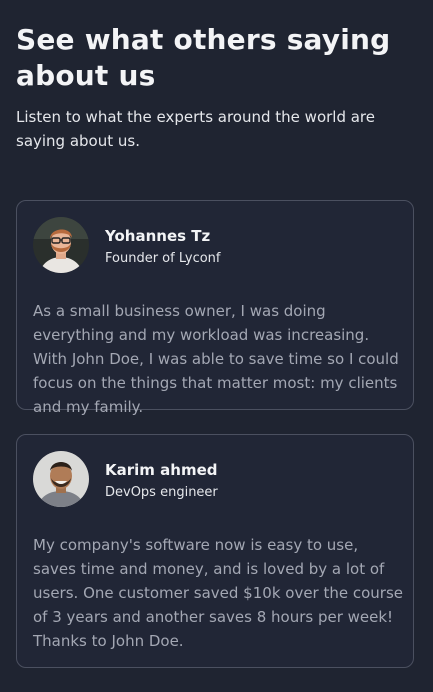  What do you see at coordinates (203, 57) in the screenshot?
I see `section-heading: See what others saying about us` at bounding box center [203, 57].